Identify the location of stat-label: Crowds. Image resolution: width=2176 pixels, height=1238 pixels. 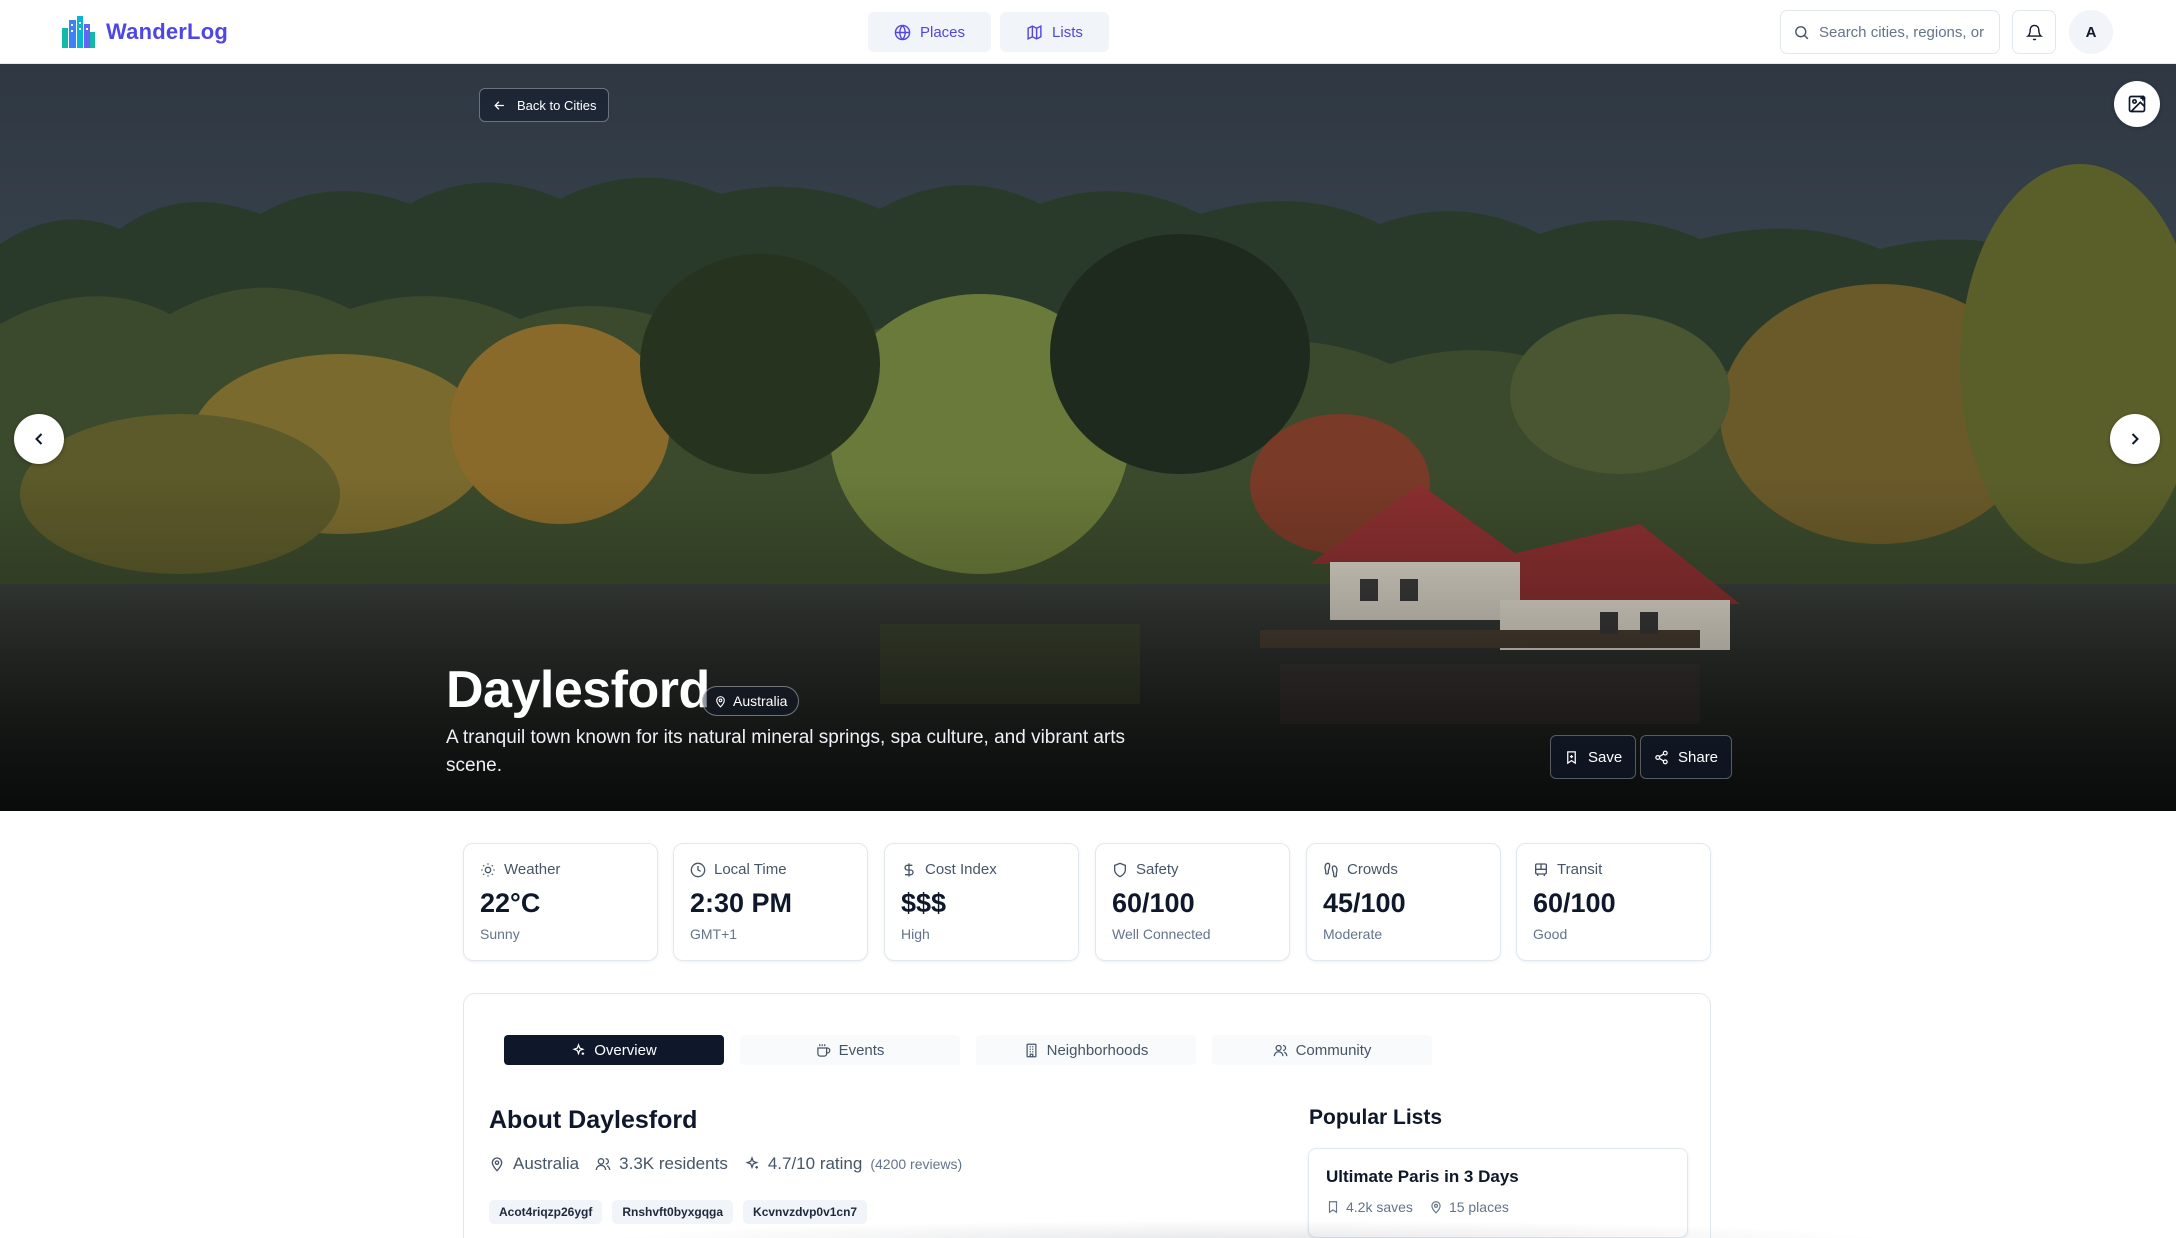
(1372, 869).